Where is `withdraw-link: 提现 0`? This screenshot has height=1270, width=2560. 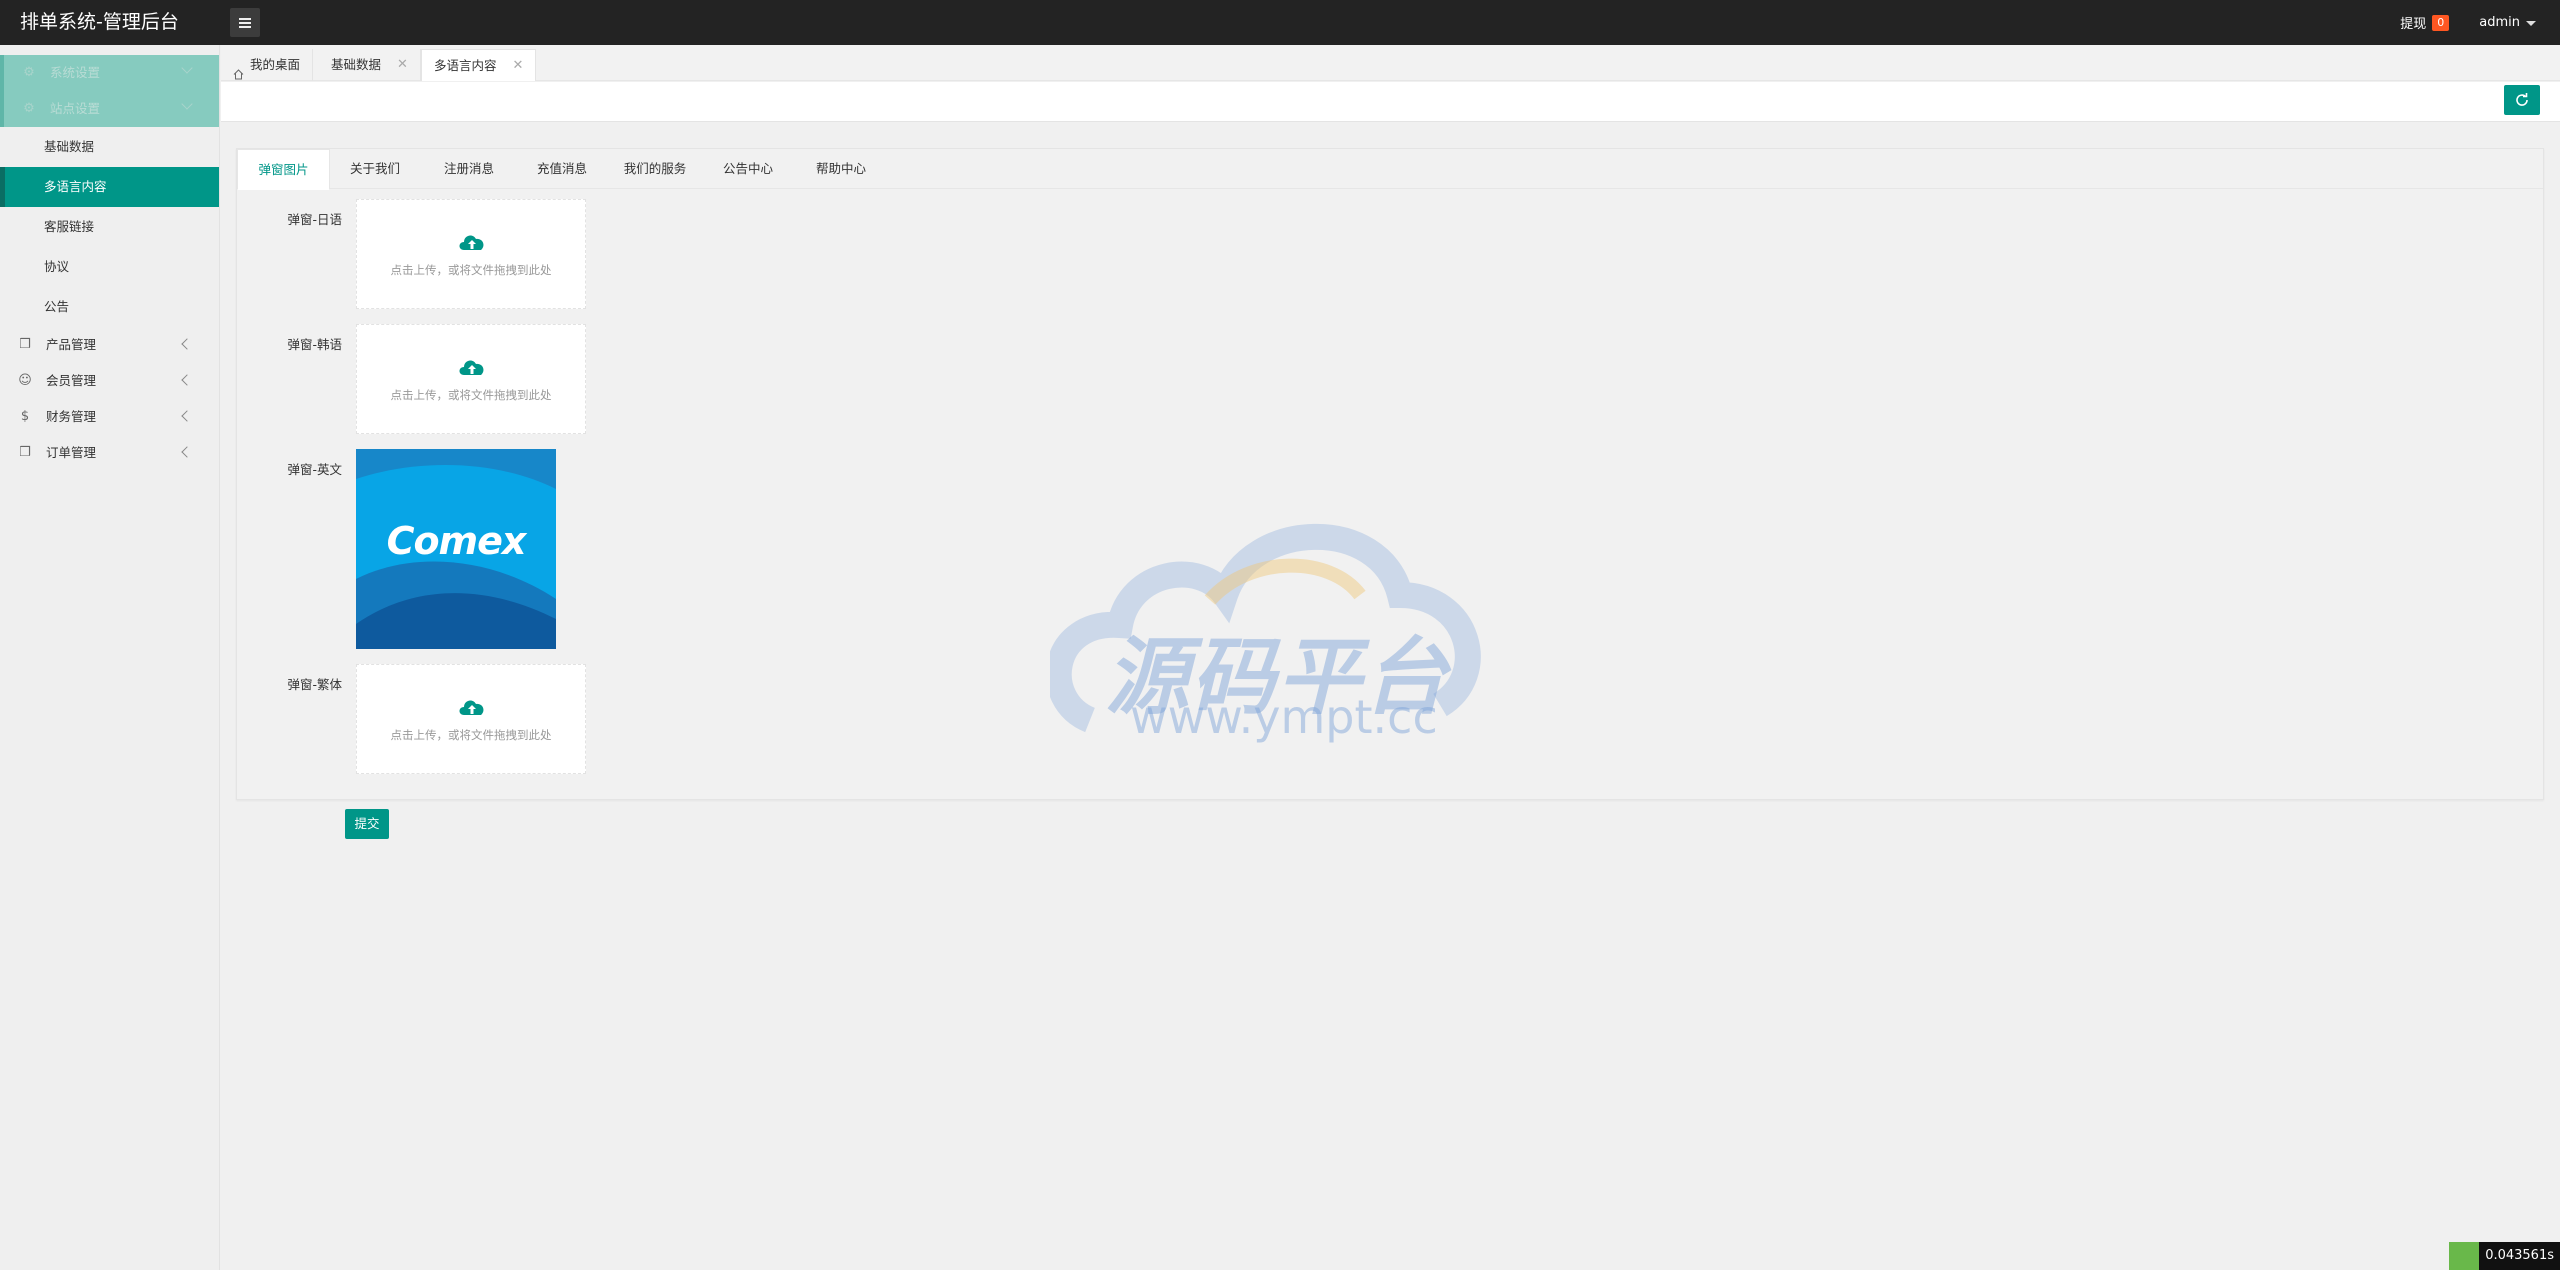
withdraw-link: 提现 0 is located at coordinates (2425, 22).